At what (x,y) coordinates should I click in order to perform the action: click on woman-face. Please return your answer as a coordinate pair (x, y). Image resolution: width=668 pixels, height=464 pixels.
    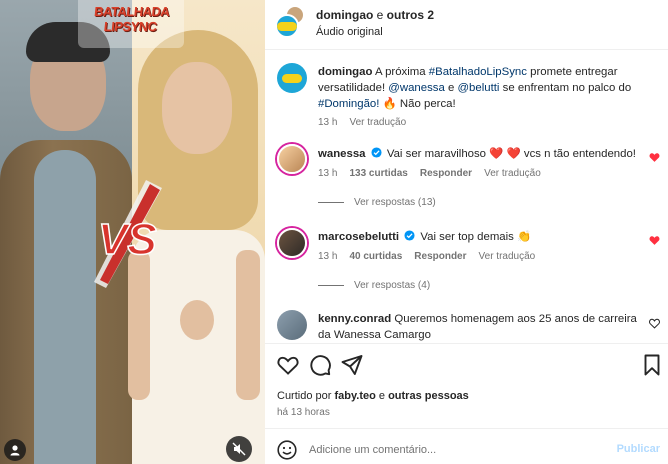
    Looking at the image, I should click on (197, 108).